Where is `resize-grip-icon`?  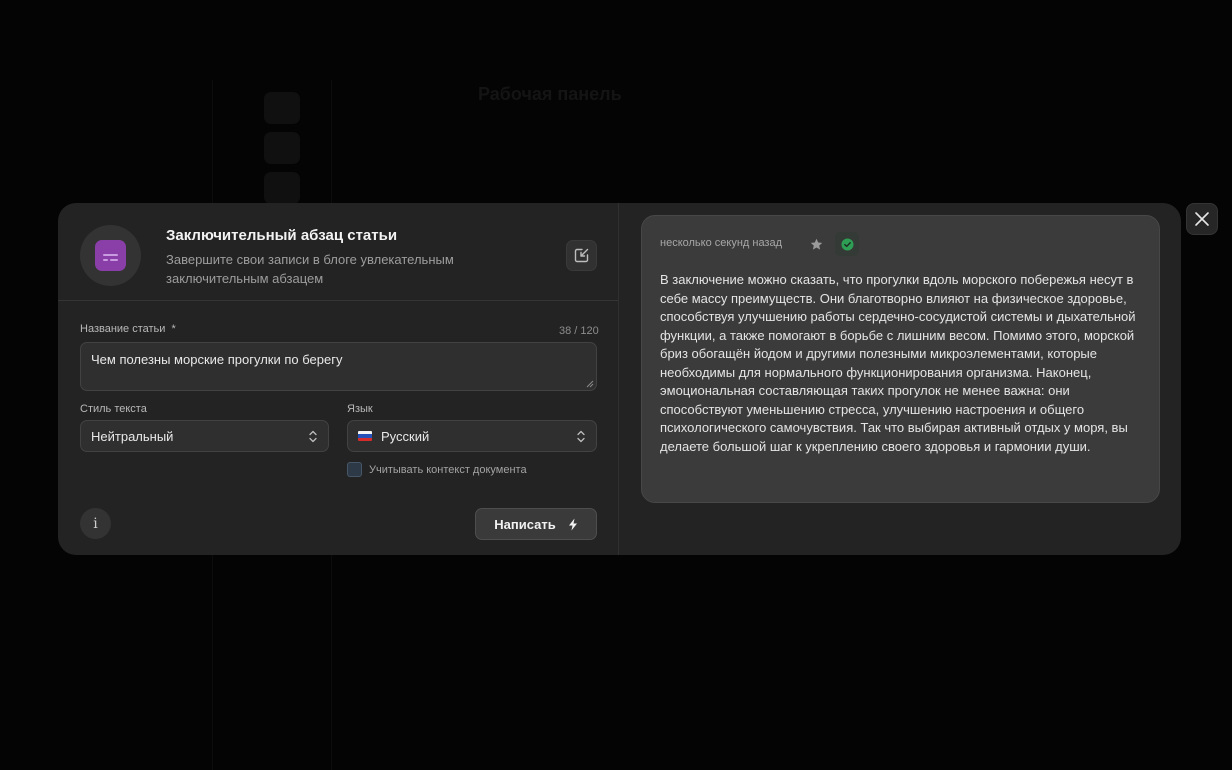 resize-grip-icon is located at coordinates (590, 384).